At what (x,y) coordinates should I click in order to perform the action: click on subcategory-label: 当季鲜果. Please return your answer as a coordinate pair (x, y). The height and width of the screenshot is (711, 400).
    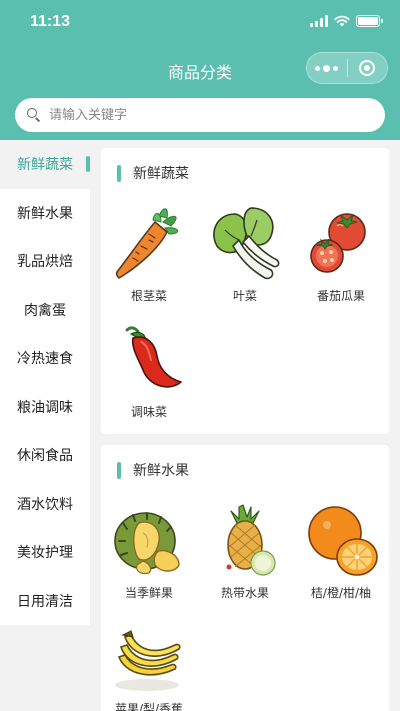
    Looking at the image, I should click on (148, 593).